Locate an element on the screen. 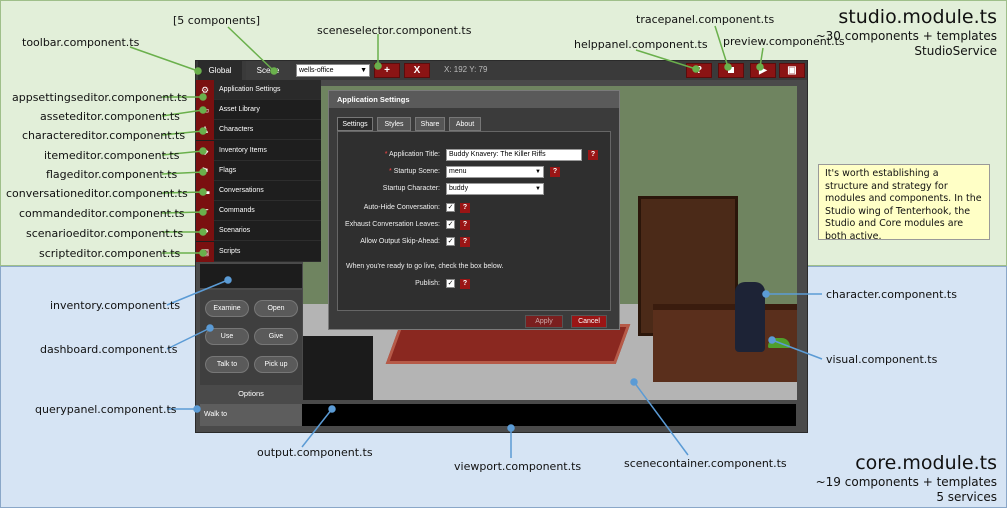 The image size is (1007, 508). inventory-panel is located at coordinates (251, 276).